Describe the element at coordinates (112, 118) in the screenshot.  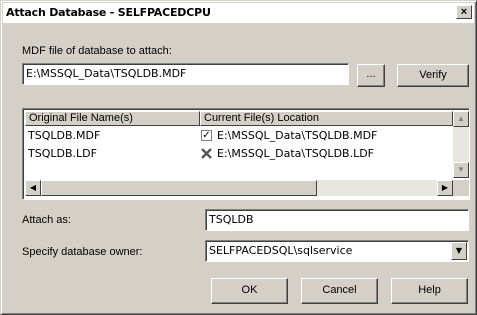
I see `column-header-original: Original File Name(s)` at that location.